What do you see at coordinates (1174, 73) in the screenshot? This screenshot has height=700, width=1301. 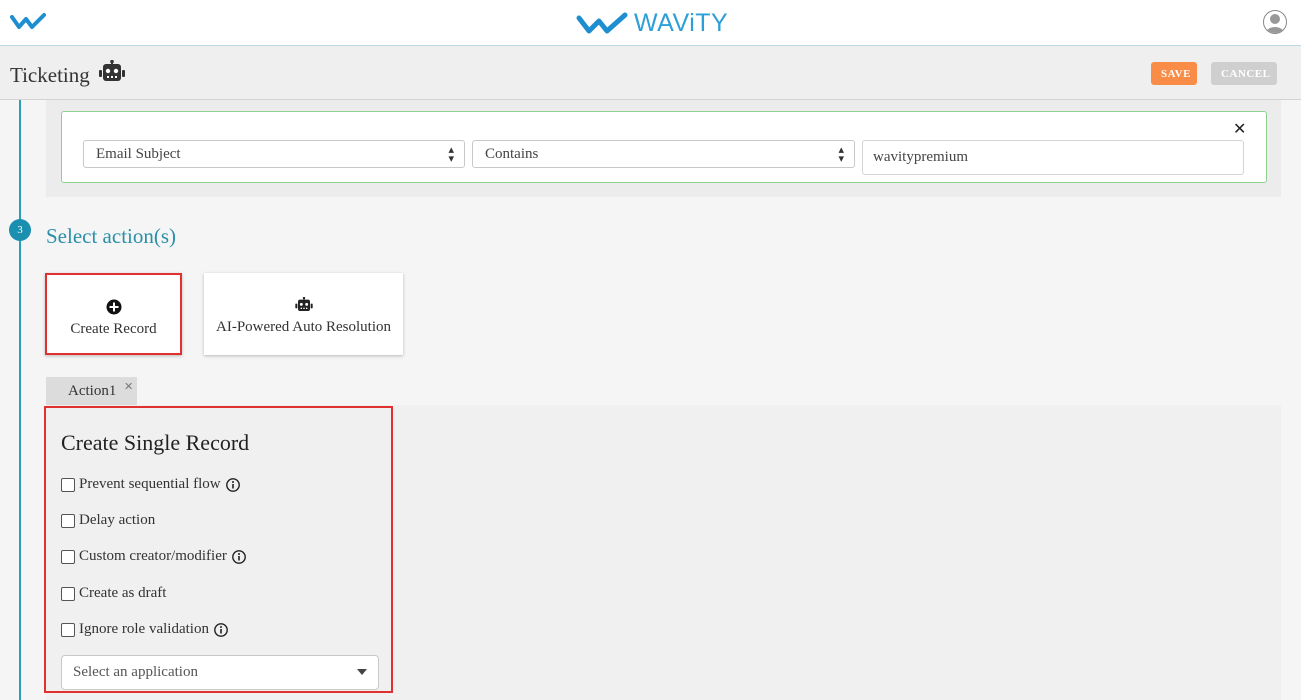 I see `save-button: SAVE` at bounding box center [1174, 73].